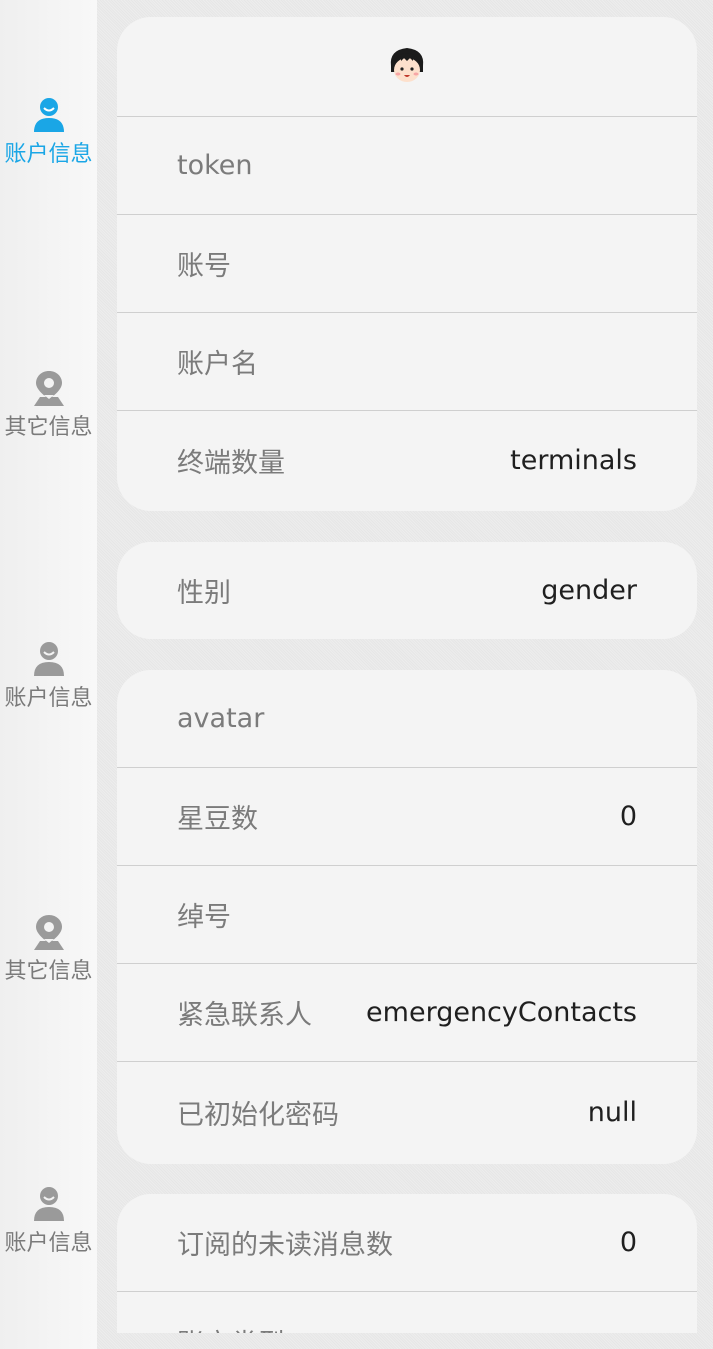 This screenshot has width=713, height=1349. I want to click on row-label: 星豆数, so click(217, 819).